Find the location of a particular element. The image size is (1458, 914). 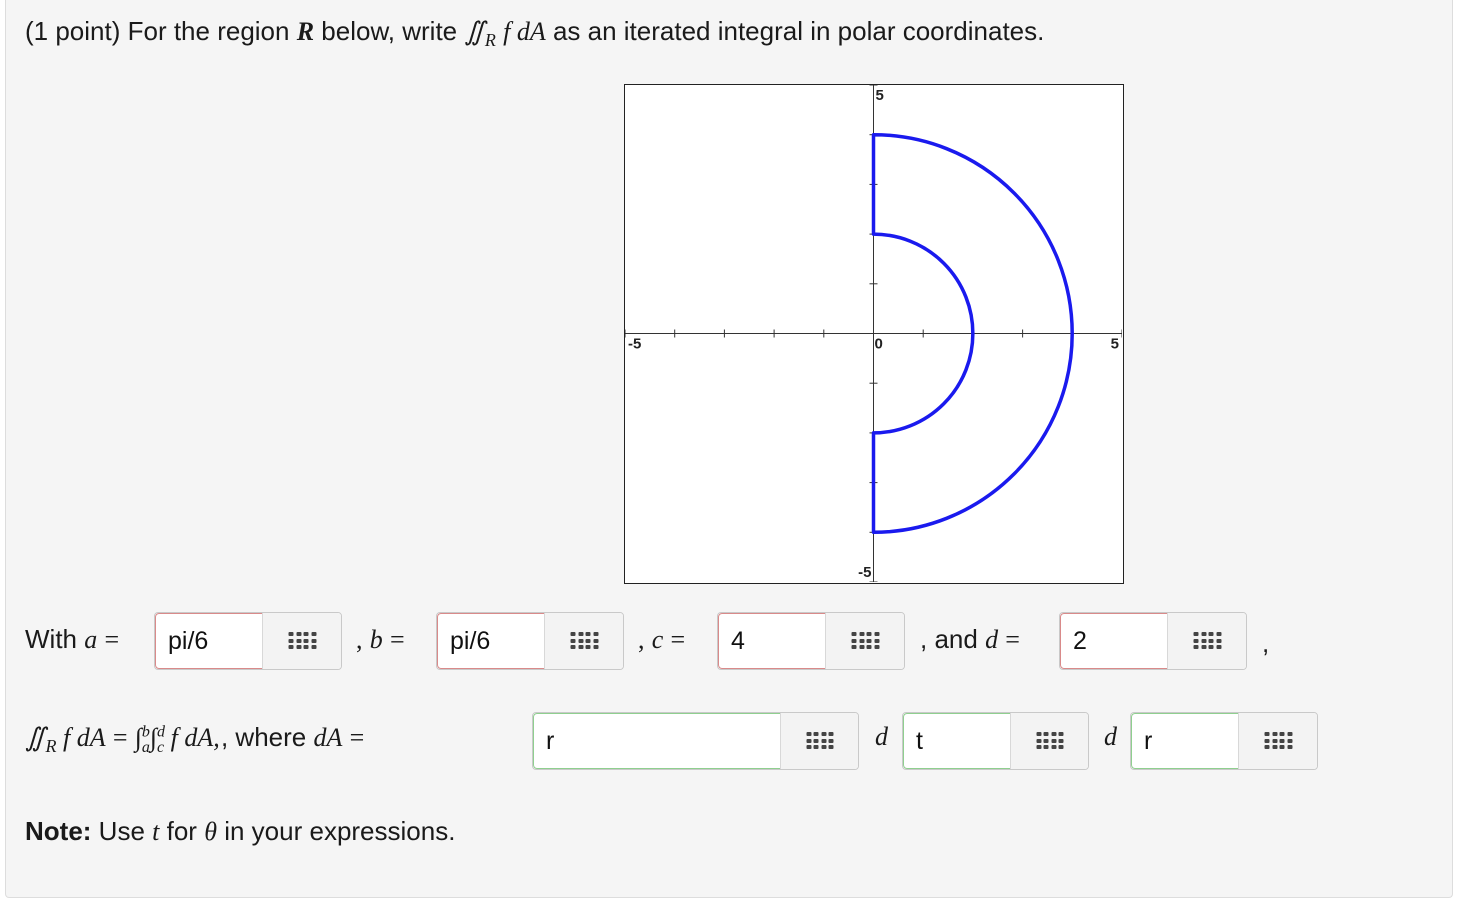

c-field is located at coordinates (811, 641).